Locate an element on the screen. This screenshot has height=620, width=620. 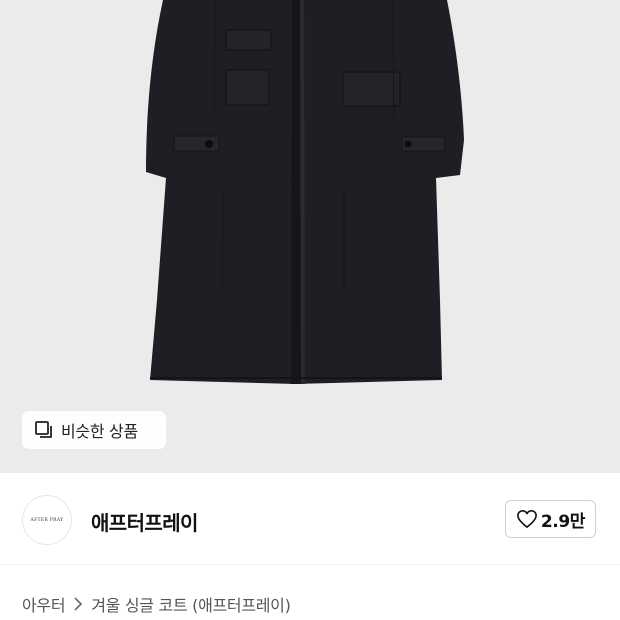
chevron-right-icon is located at coordinates (78, 604).